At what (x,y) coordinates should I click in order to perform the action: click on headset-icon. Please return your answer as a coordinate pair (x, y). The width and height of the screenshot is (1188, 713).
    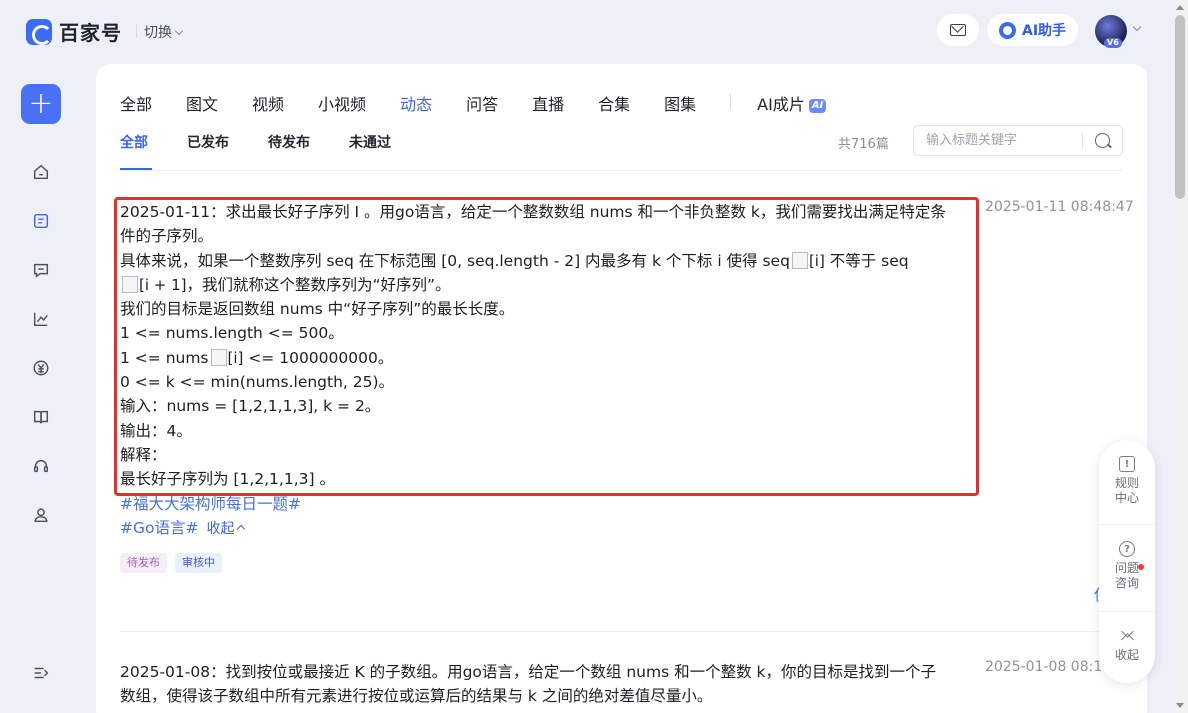
    Looking at the image, I should click on (41, 466).